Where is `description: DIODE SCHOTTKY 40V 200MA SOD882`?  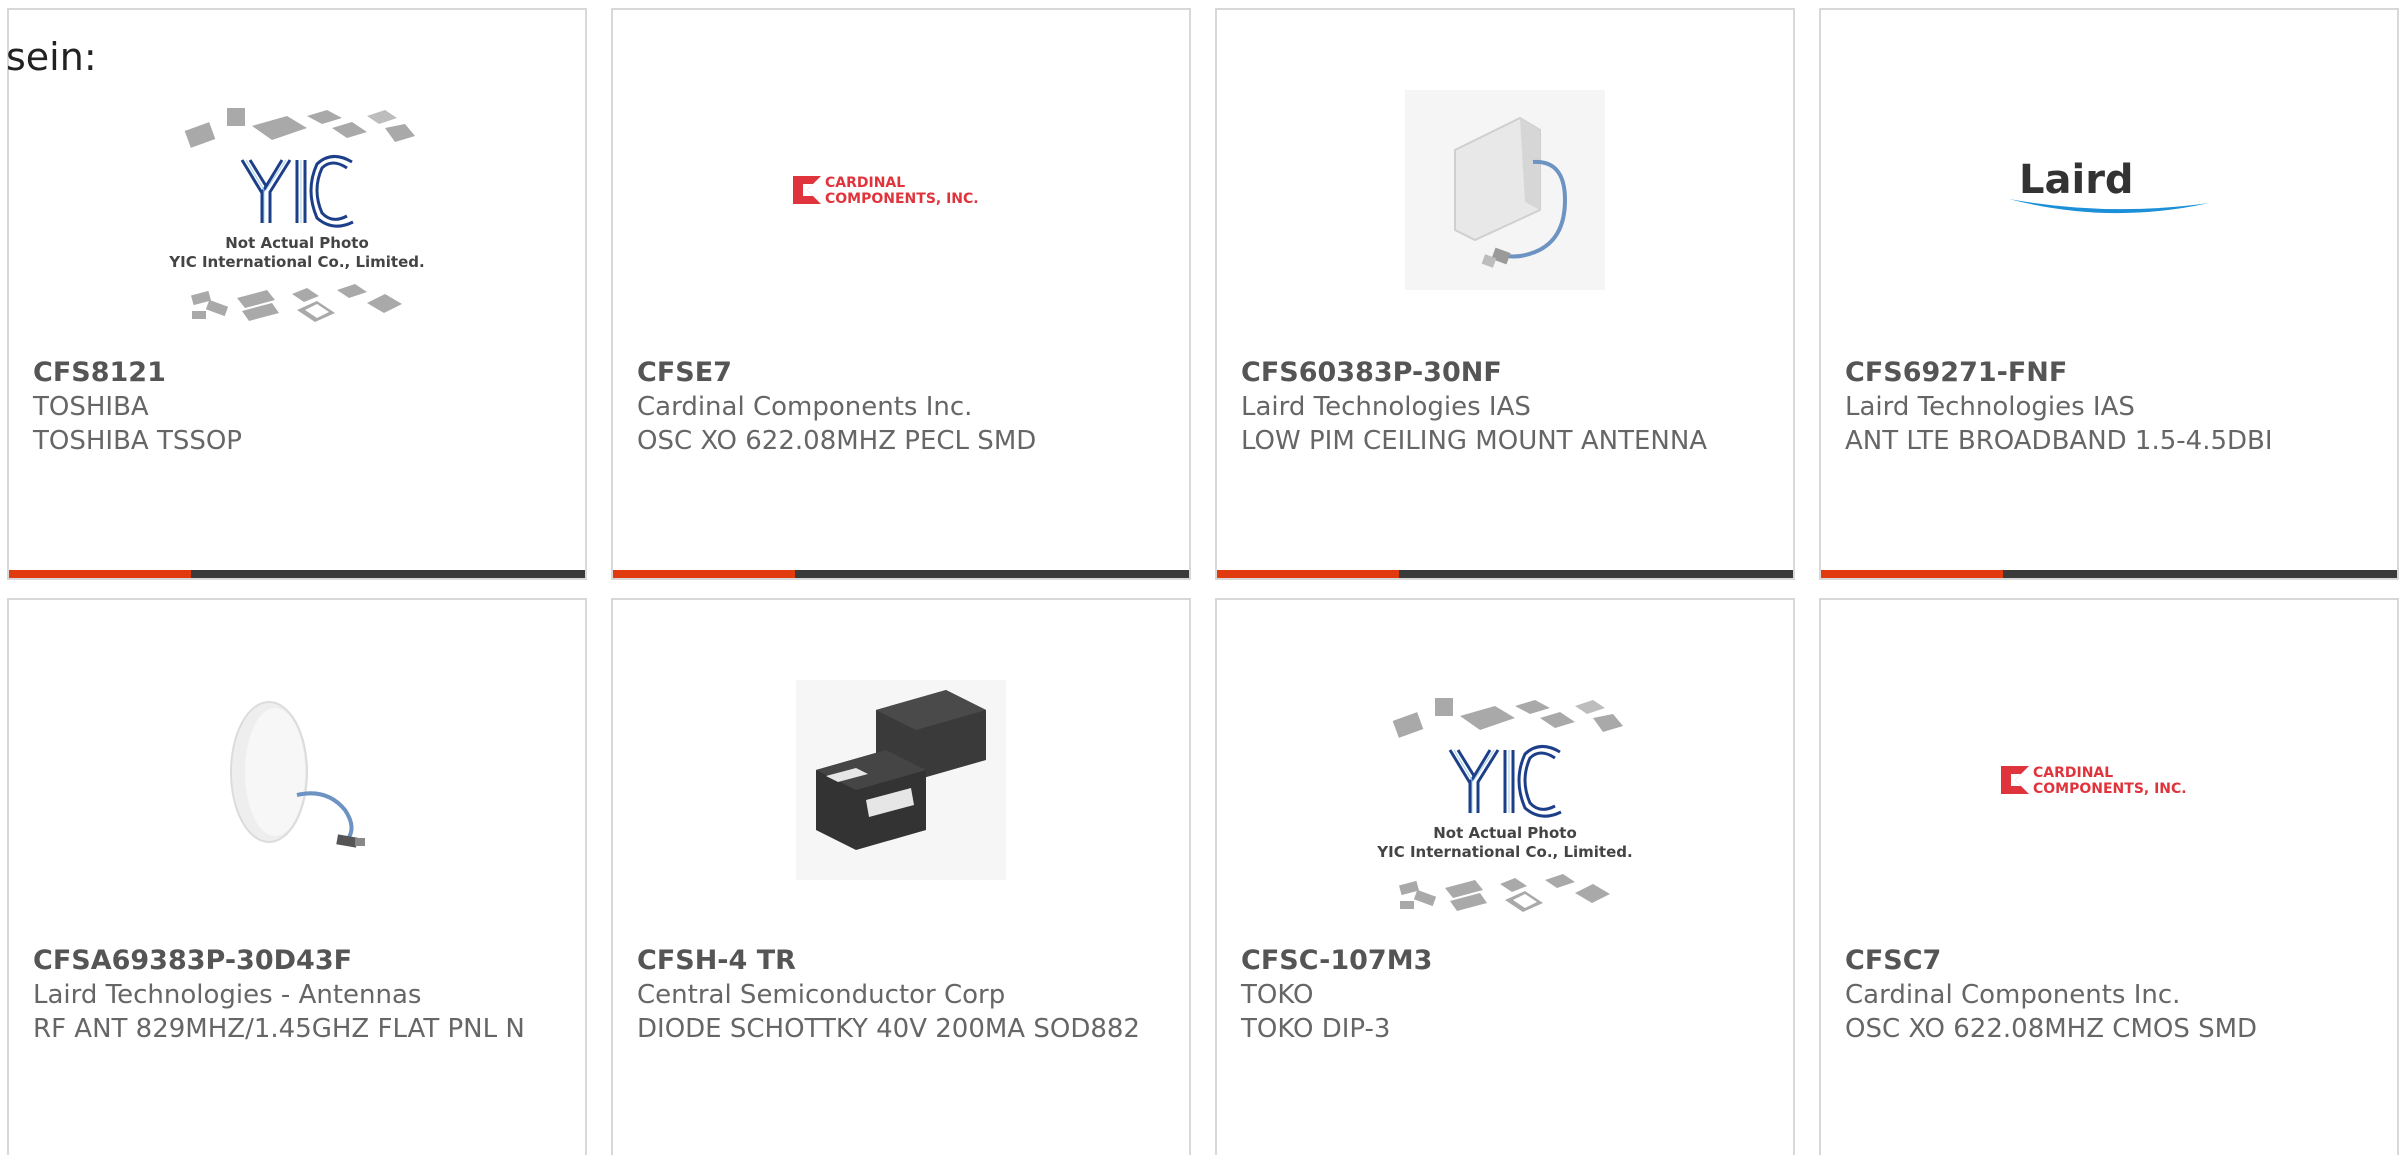
description: DIODE SCHOTTKY 40V 200MA SOD882 is located at coordinates (888, 1029).